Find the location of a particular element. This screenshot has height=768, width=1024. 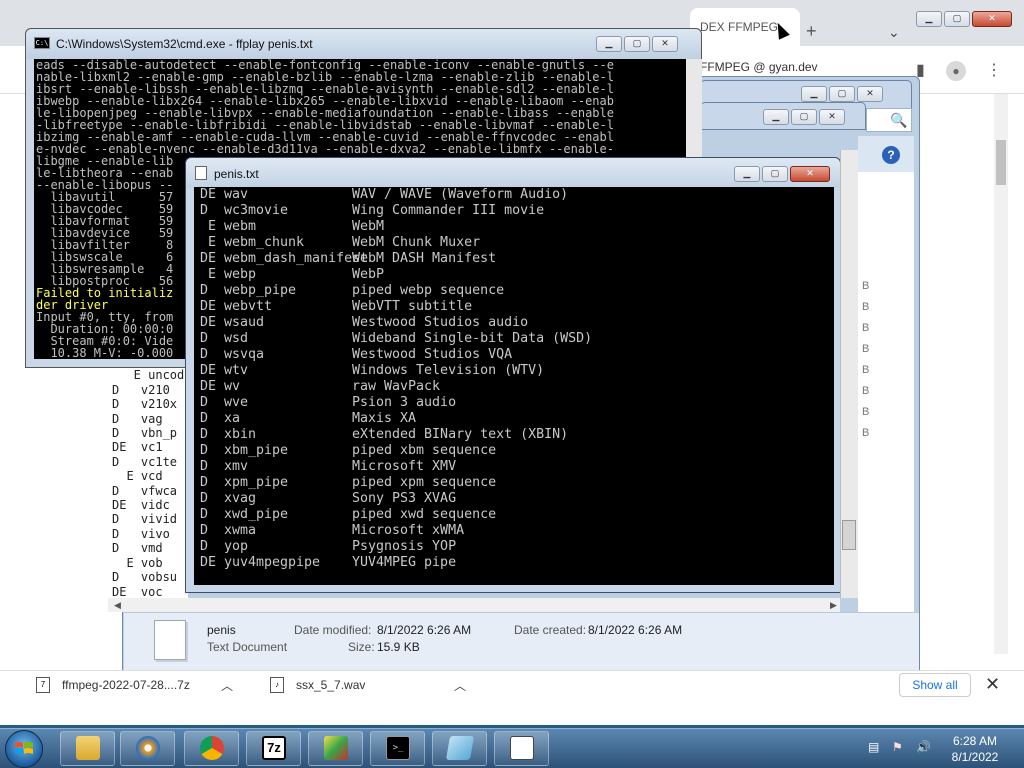

format-description: WAV / WAVE (Waveform Audio) is located at coordinates (460, 194).